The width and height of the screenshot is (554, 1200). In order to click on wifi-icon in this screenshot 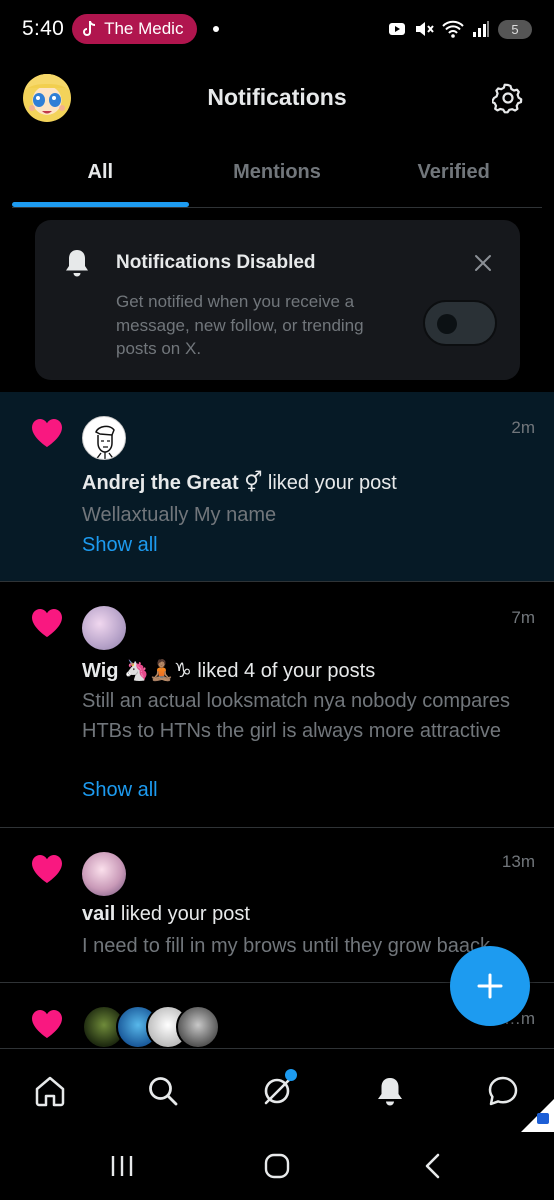, I will do `click(453, 29)`.